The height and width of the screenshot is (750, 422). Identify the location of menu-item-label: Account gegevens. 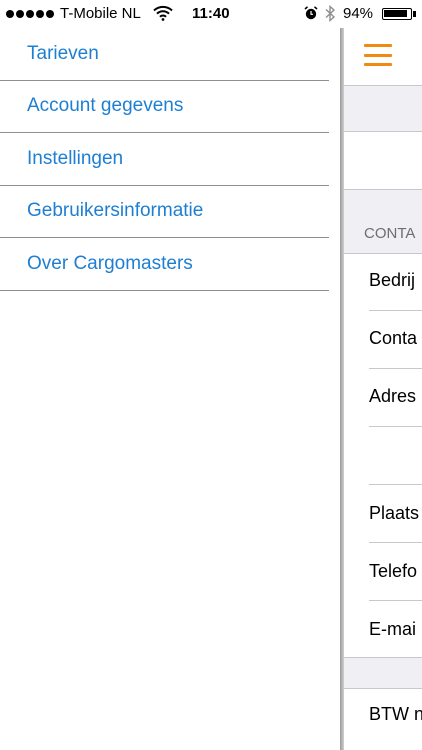
(105, 106).